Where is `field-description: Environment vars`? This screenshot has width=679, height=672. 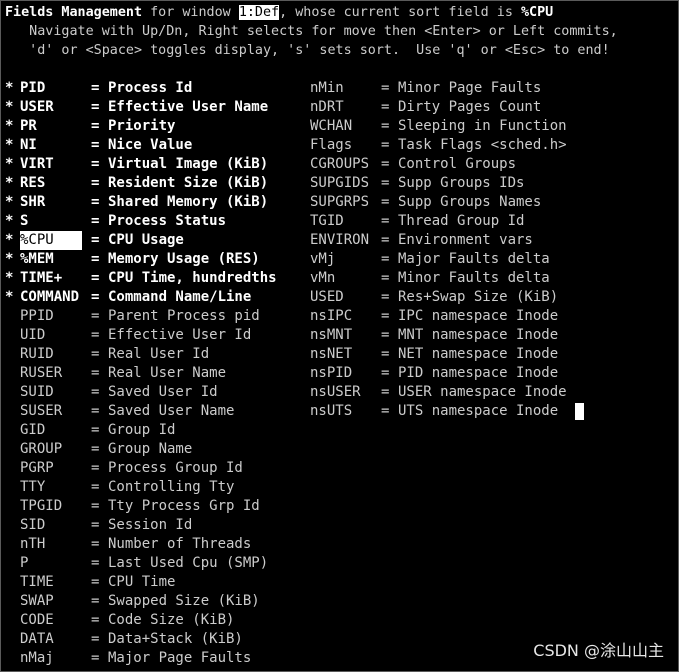
field-description: Environment vars is located at coordinates (465, 240).